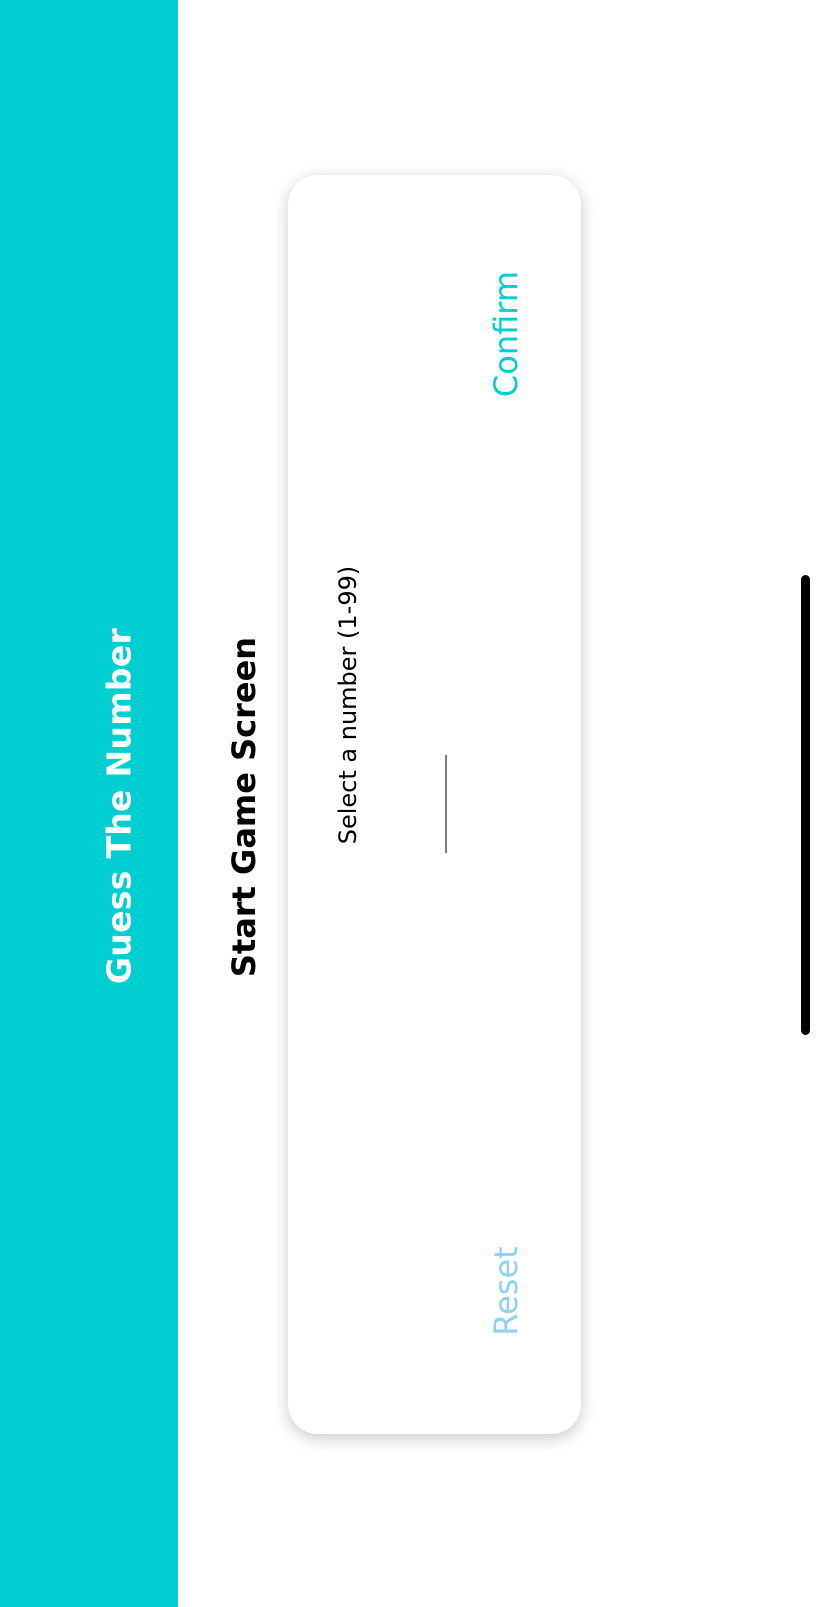  What do you see at coordinates (805, 805) in the screenshot?
I see `home-indicator-bar` at bounding box center [805, 805].